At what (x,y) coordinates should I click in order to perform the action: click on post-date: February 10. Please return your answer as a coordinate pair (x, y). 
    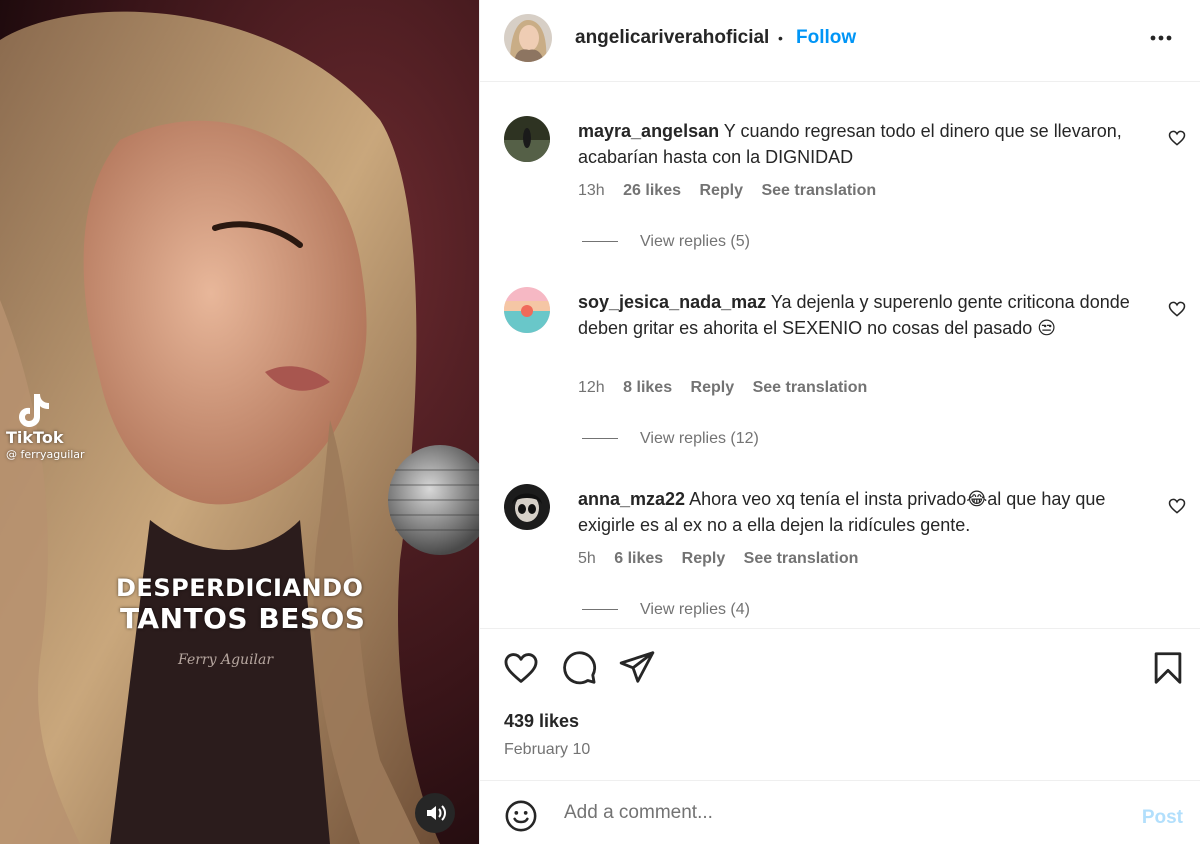
    Looking at the image, I should click on (547, 750).